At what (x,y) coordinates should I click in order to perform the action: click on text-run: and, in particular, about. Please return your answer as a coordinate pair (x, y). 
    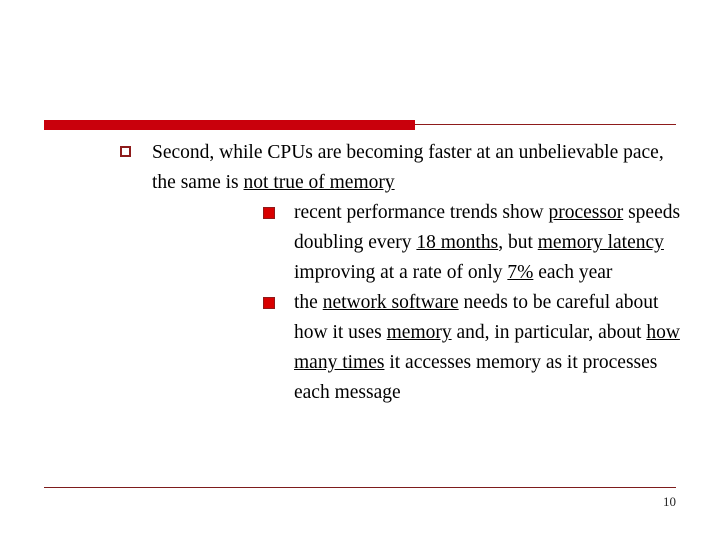
    Looking at the image, I should click on (549, 332).